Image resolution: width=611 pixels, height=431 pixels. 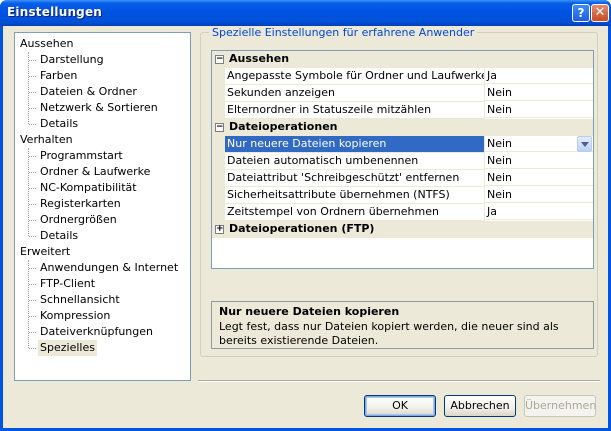 I want to click on title-bar: Einstellungen ? ✕, so click(x=305, y=13).